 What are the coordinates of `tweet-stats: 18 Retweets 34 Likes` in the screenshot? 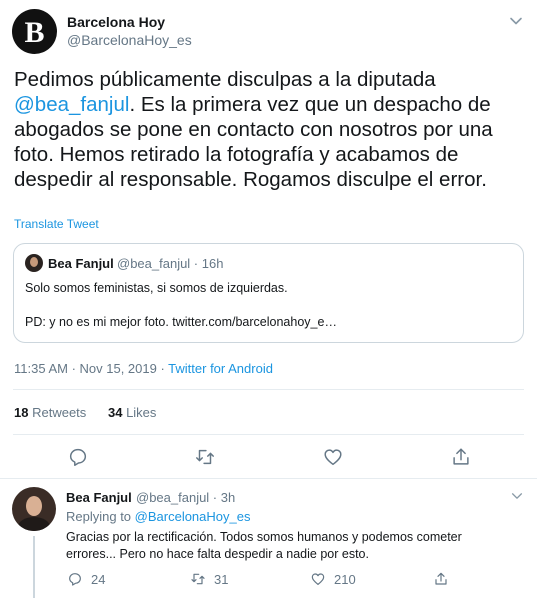 It's located at (85, 412).